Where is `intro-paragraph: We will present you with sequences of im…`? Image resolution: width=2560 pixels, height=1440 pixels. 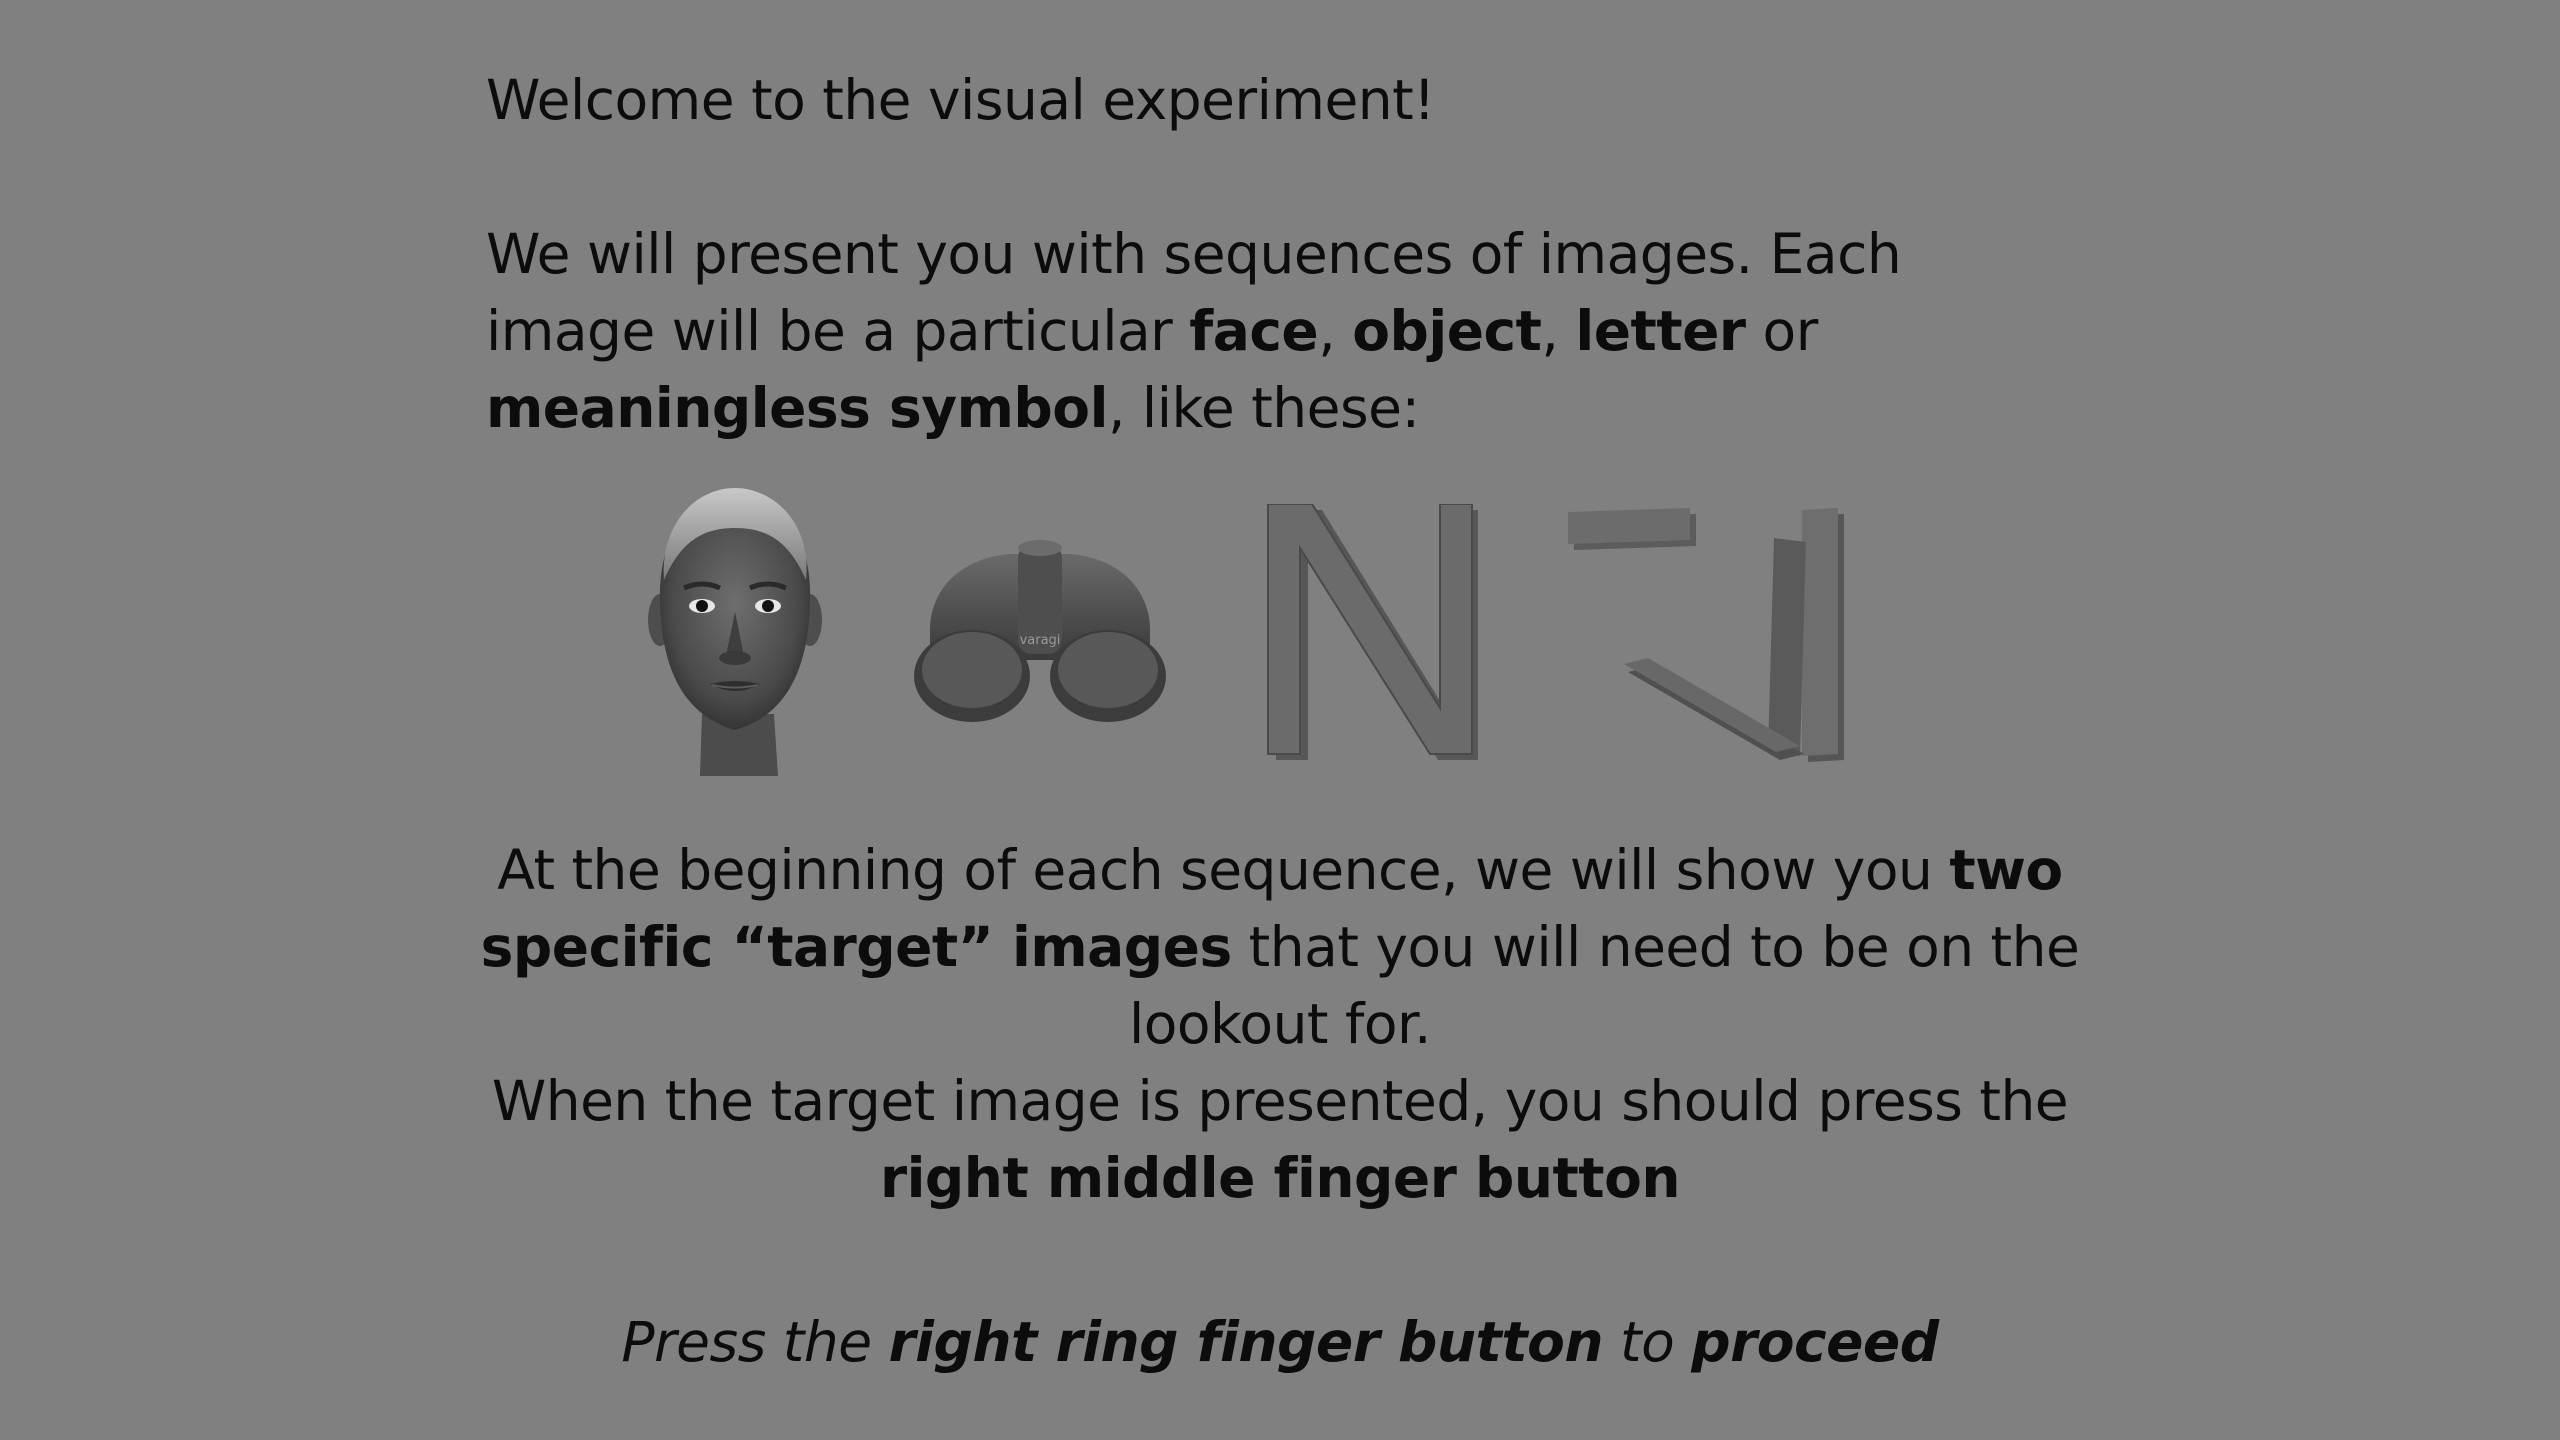 intro-paragraph: We will present you with sequences of im… is located at coordinates (1286, 331).